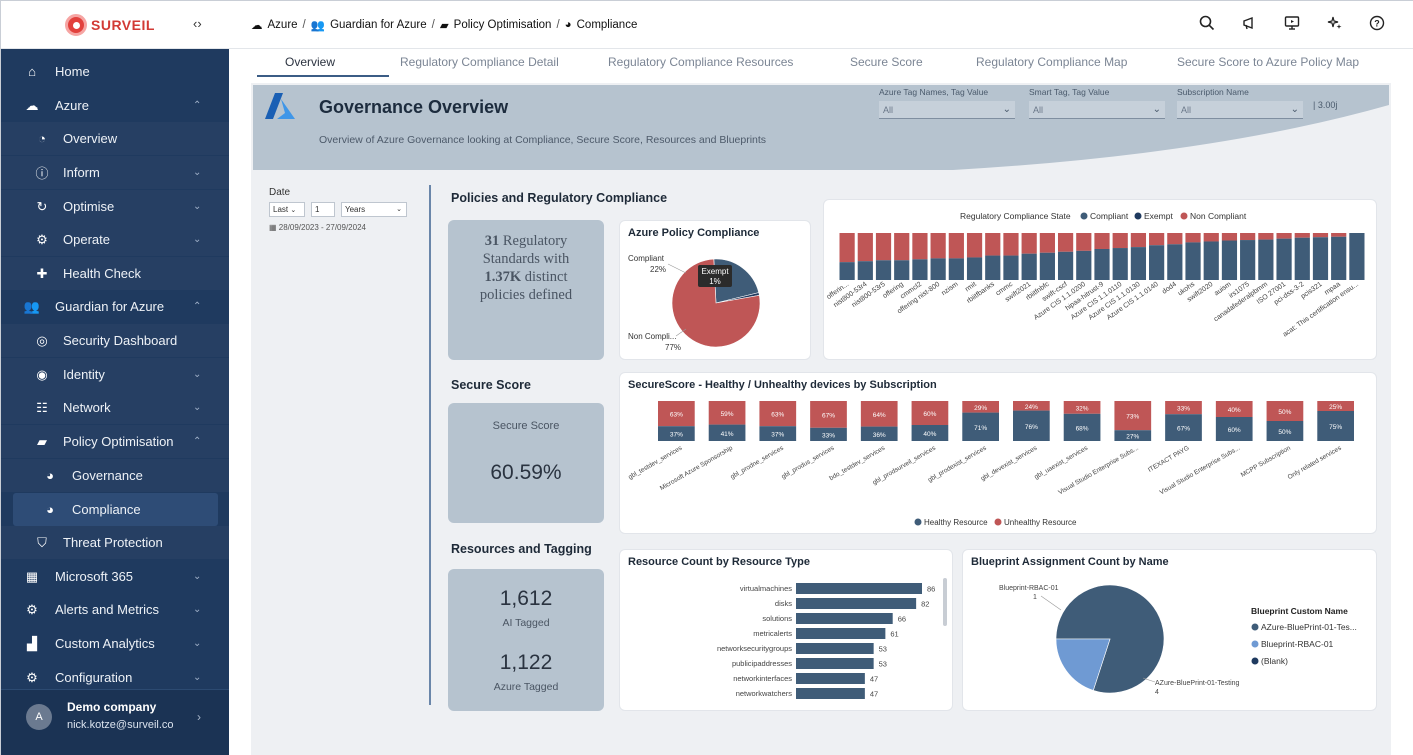 Image resolution: width=1413 pixels, height=755 pixels. What do you see at coordinates (374, 209) in the screenshot?
I see `date-unit-dropdown: Years ⌄` at bounding box center [374, 209].